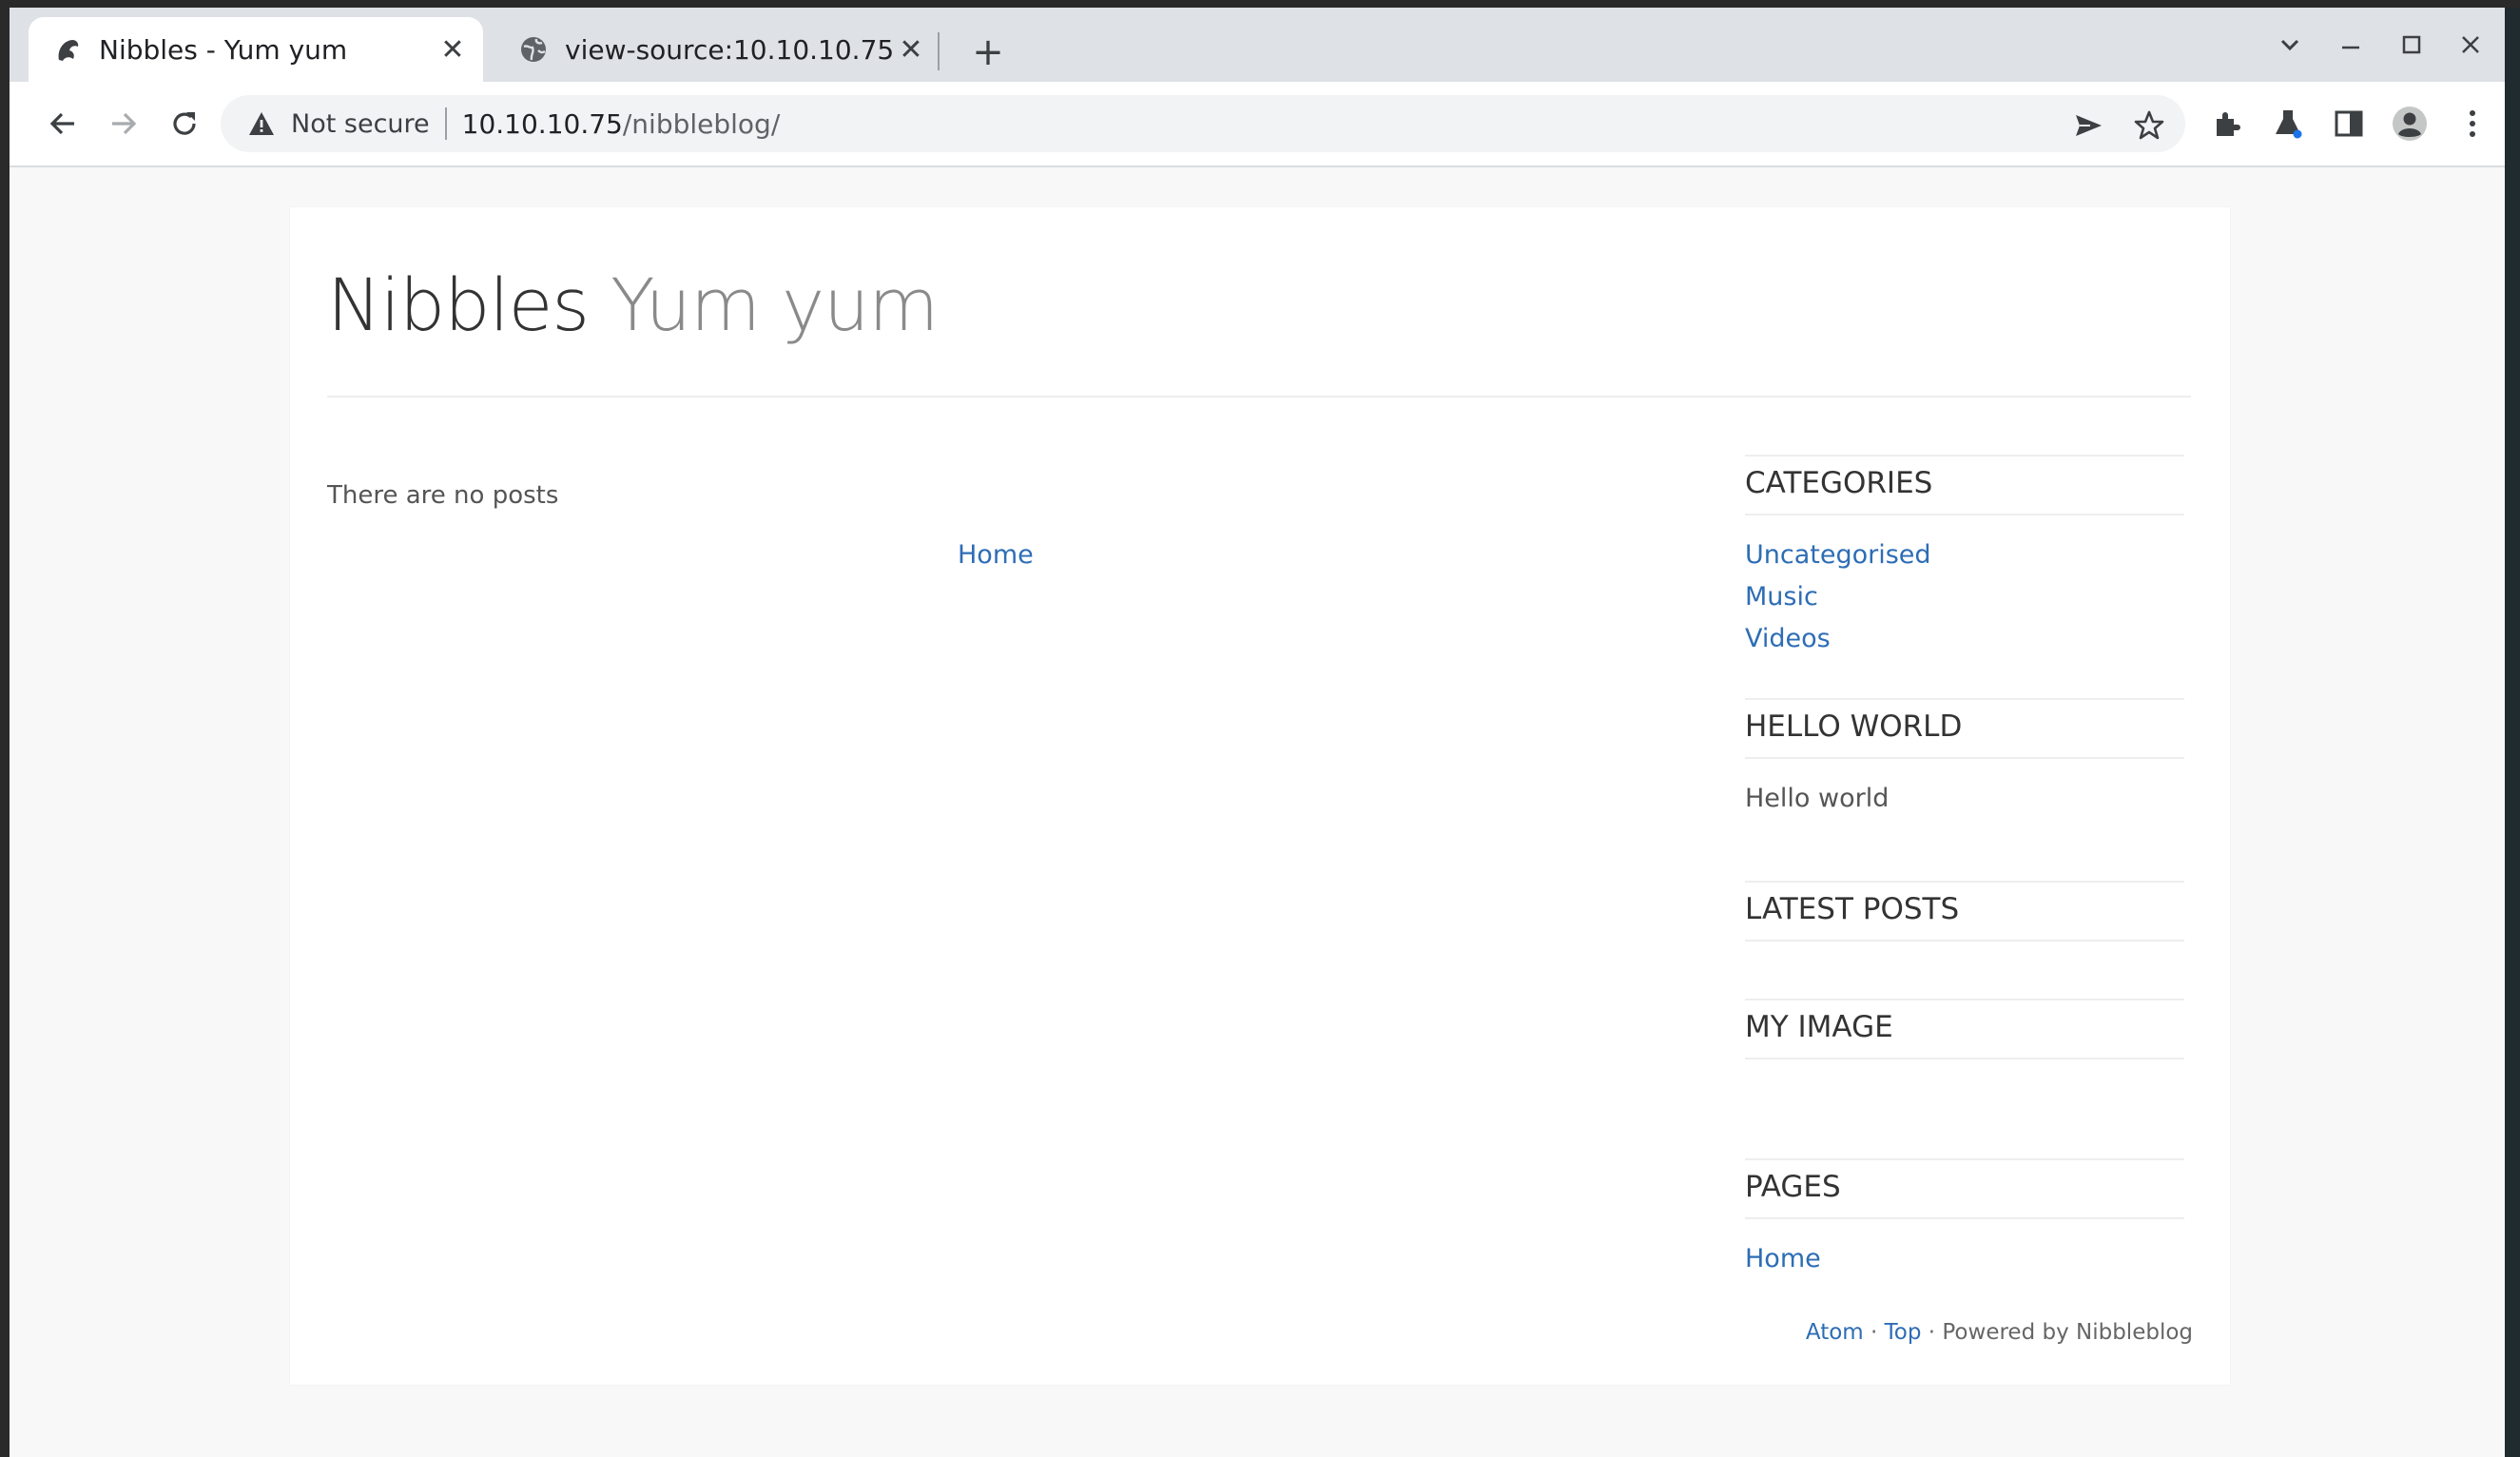 The image size is (2520, 1457). Describe the element at coordinates (2470, 44) in the screenshot. I see `close-window-icon` at that location.